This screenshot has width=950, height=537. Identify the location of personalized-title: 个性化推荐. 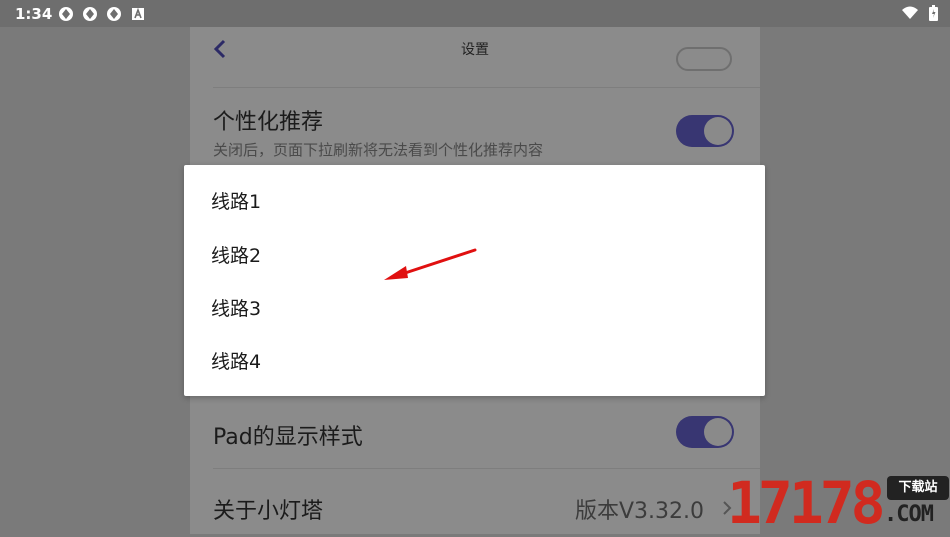
(268, 122).